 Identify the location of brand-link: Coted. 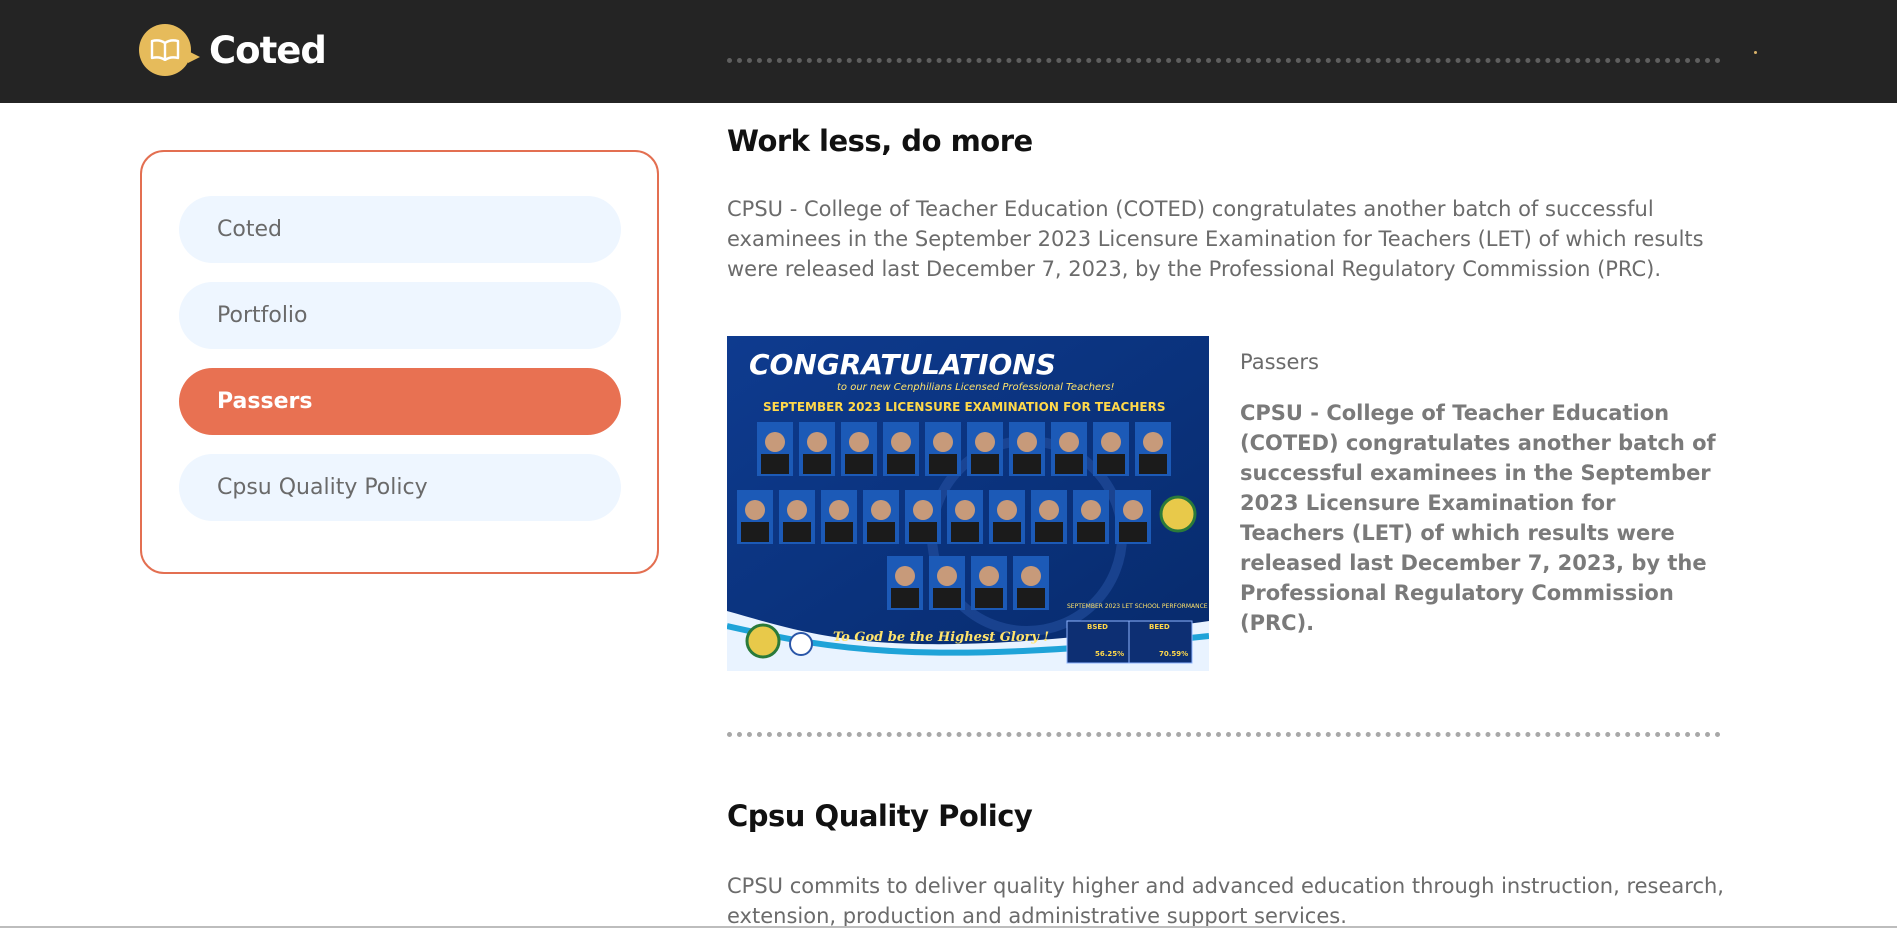
(233, 50).